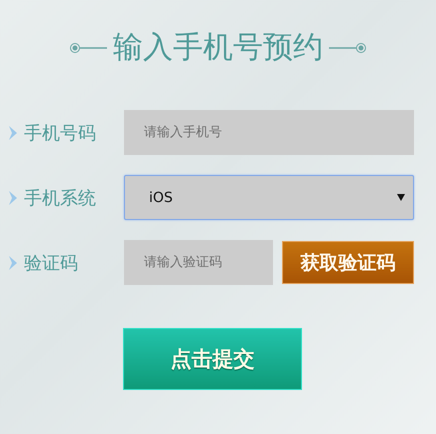 The width and height of the screenshot is (436, 434). What do you see at coordinates (60, 133) in the screenshot?
I see `field-label: 手机号码` at bounding box center [60, 133].